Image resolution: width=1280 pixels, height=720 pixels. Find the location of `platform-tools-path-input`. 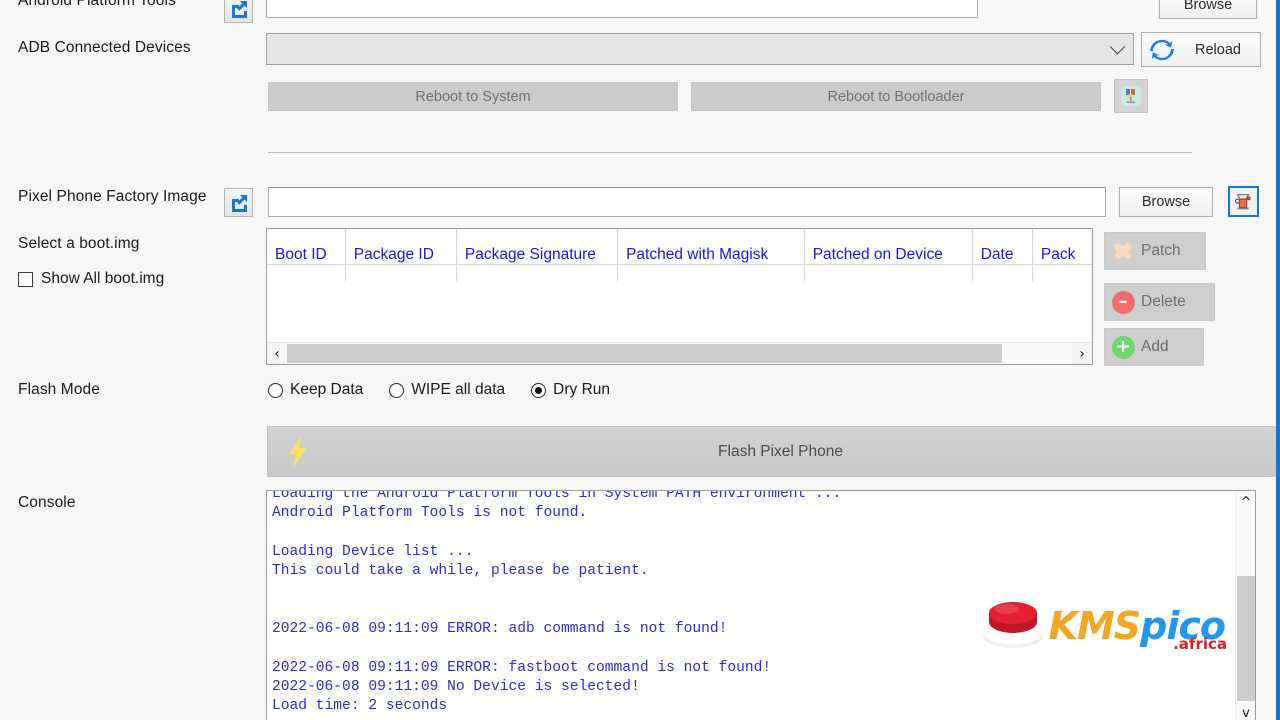

platform-tools-path-input is located at coordinates (622, 9).